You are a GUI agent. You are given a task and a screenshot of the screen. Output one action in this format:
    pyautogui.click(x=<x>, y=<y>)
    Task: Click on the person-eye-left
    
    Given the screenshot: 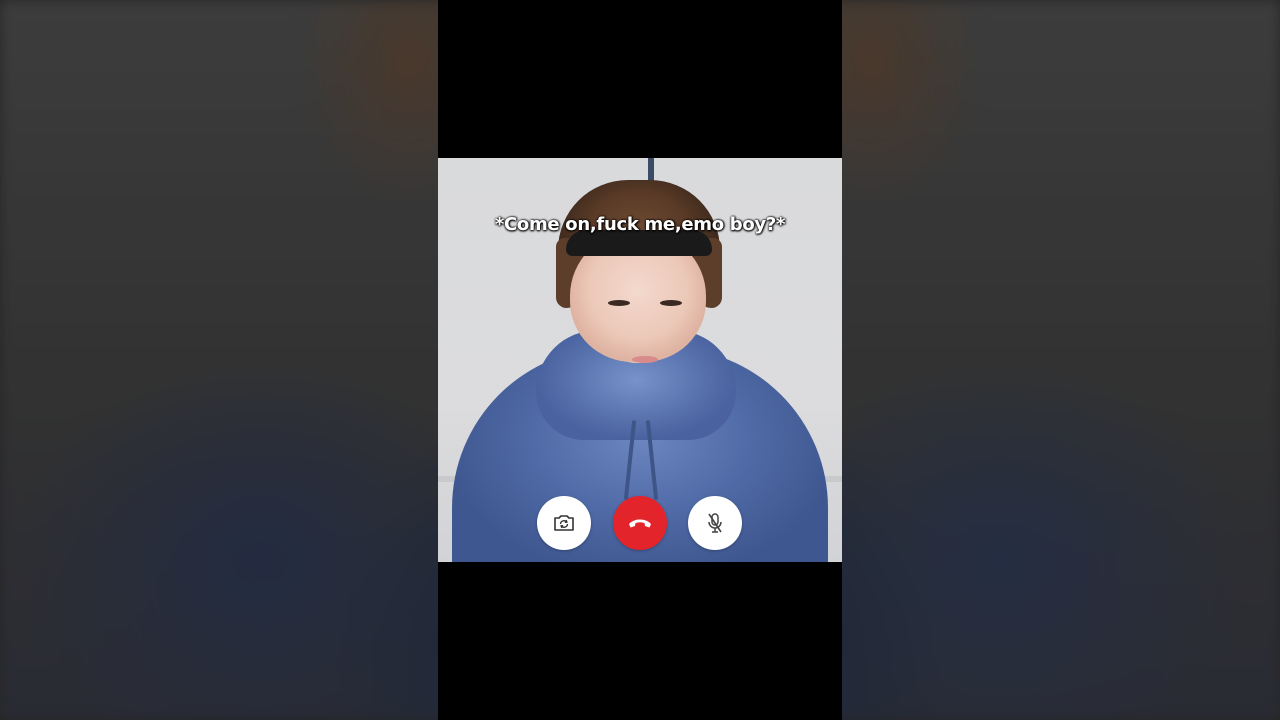 What is the action you would take?
    pyautogui.click(x=619, y=303)
    